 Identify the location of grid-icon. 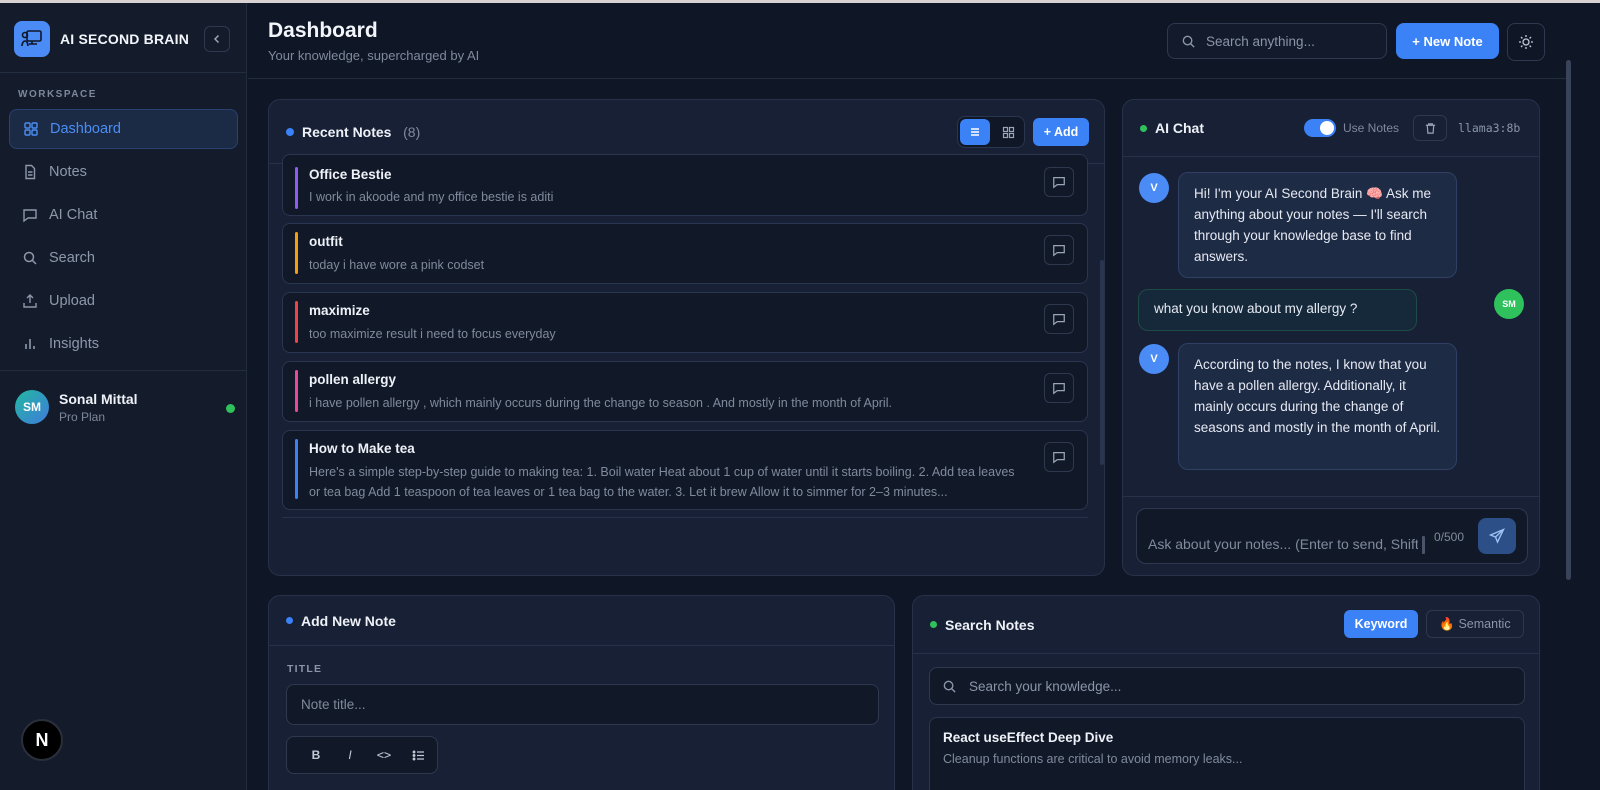
(30, 129).